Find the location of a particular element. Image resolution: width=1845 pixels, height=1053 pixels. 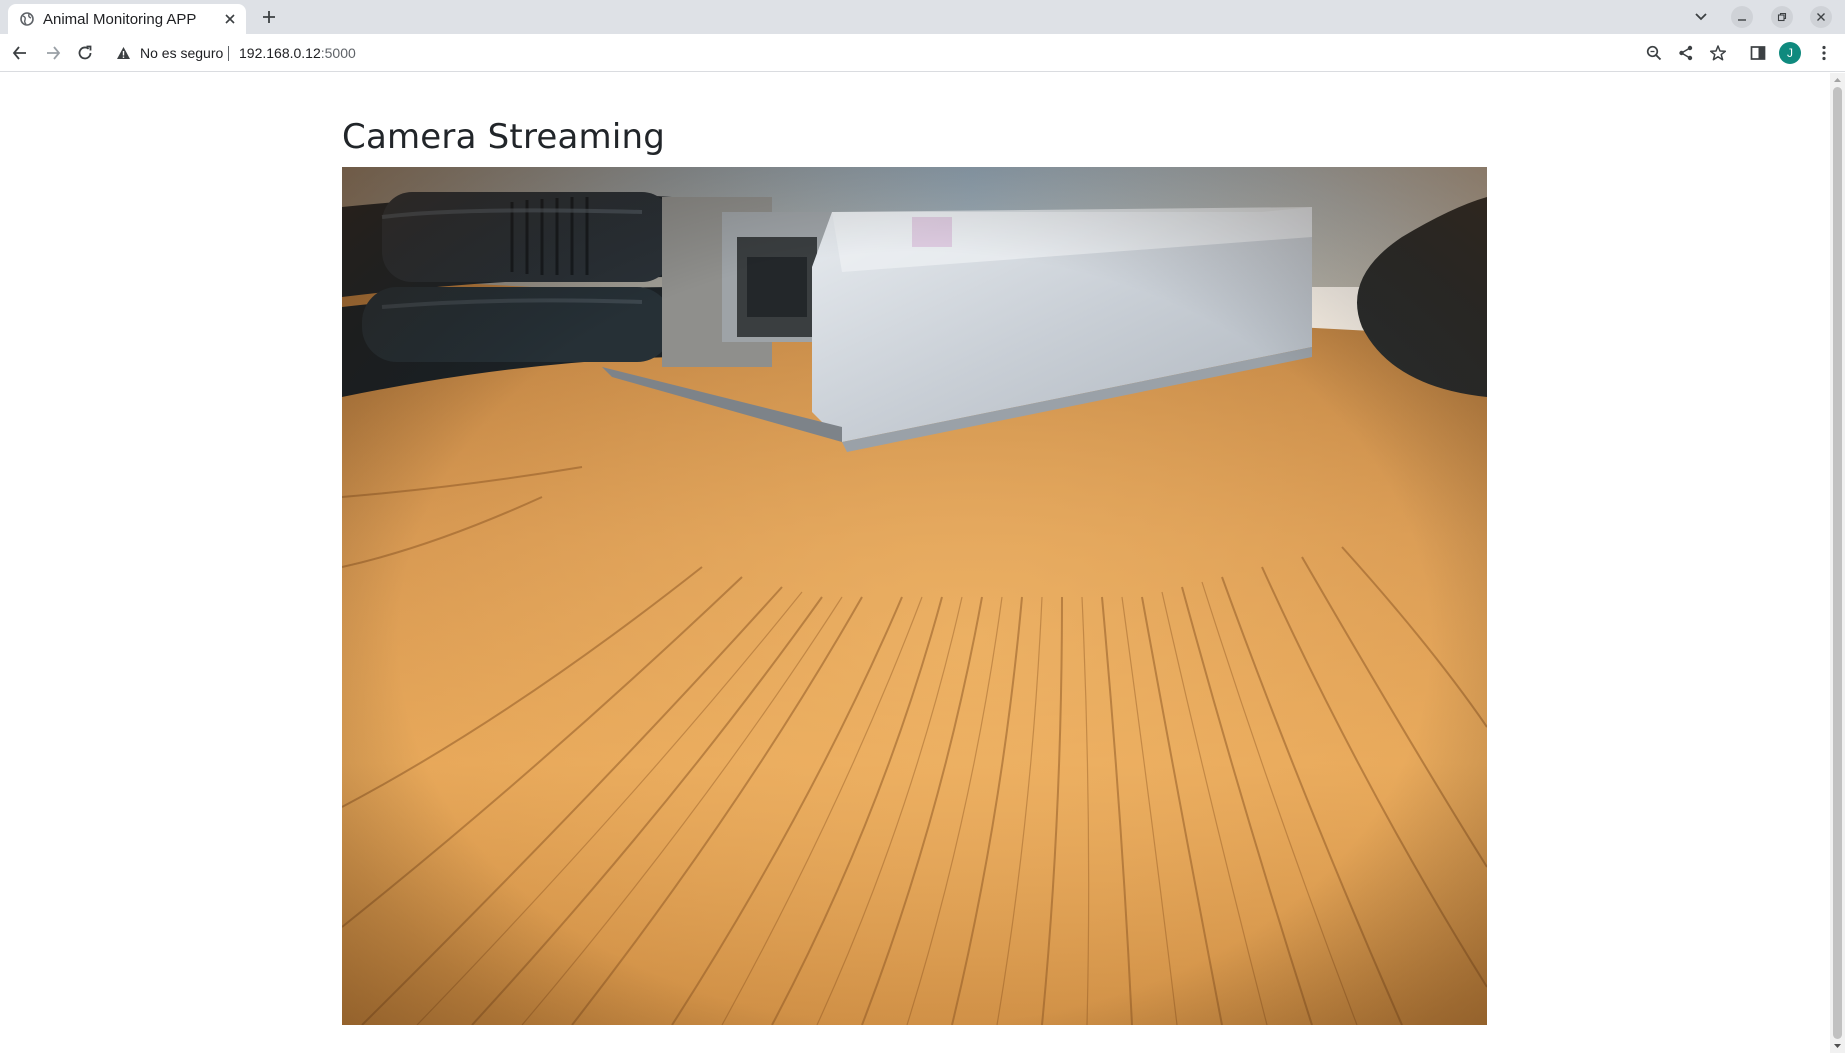

kebab-menu-icon is located at coordinates (1824, 53).